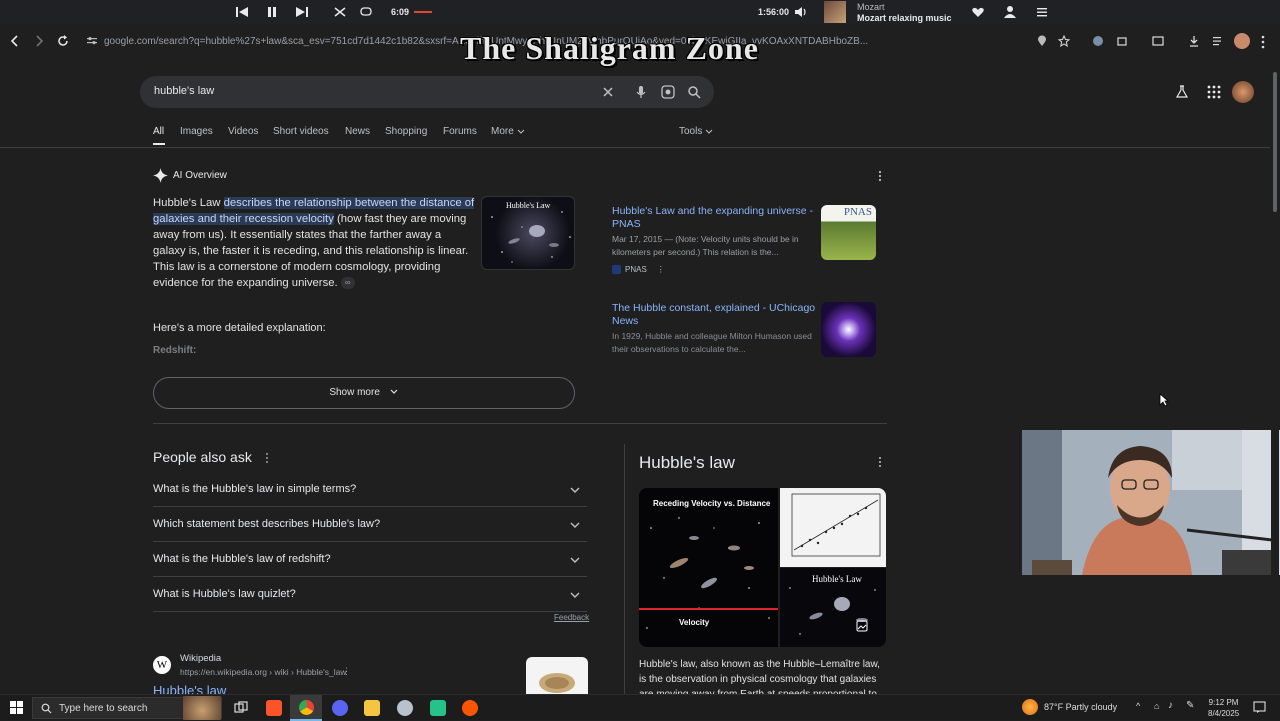  What do you see at coordinates (1194, 41) in the screenshot?
I see `download-icon` at bounding box center [1194, 41].